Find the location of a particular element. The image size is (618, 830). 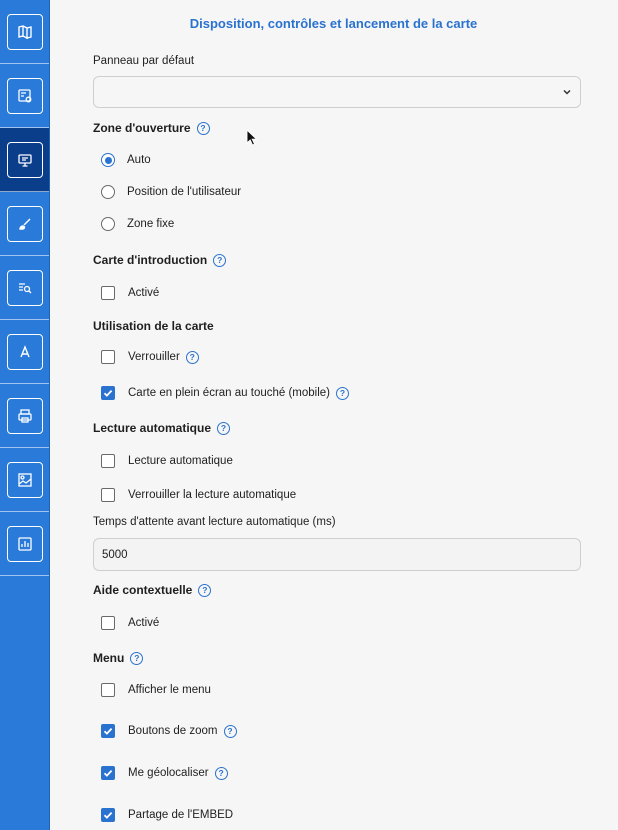

presentation-icon is located at coordinates (24, 159).